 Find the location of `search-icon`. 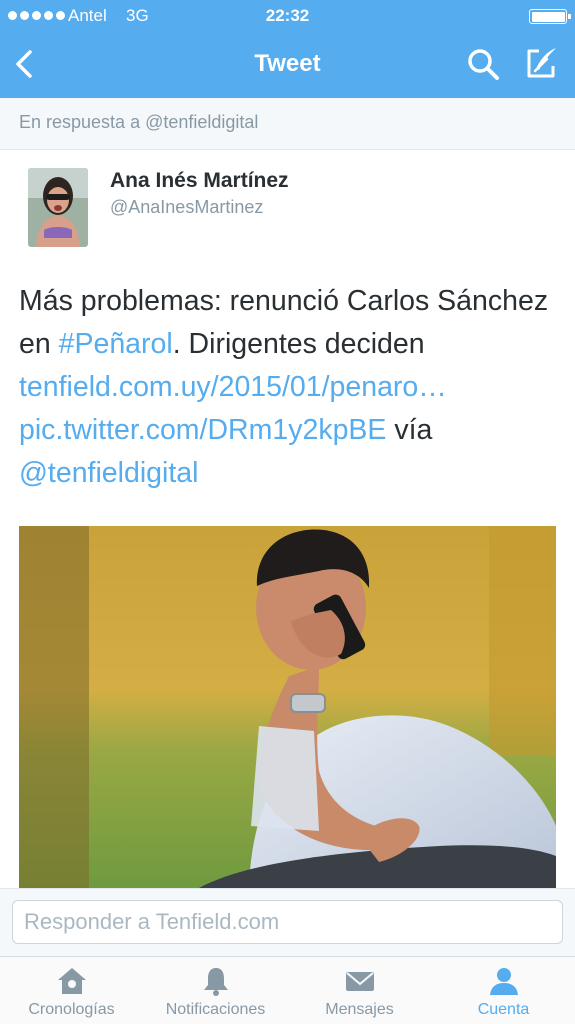

search-icon is located at coordinates (483, 64).